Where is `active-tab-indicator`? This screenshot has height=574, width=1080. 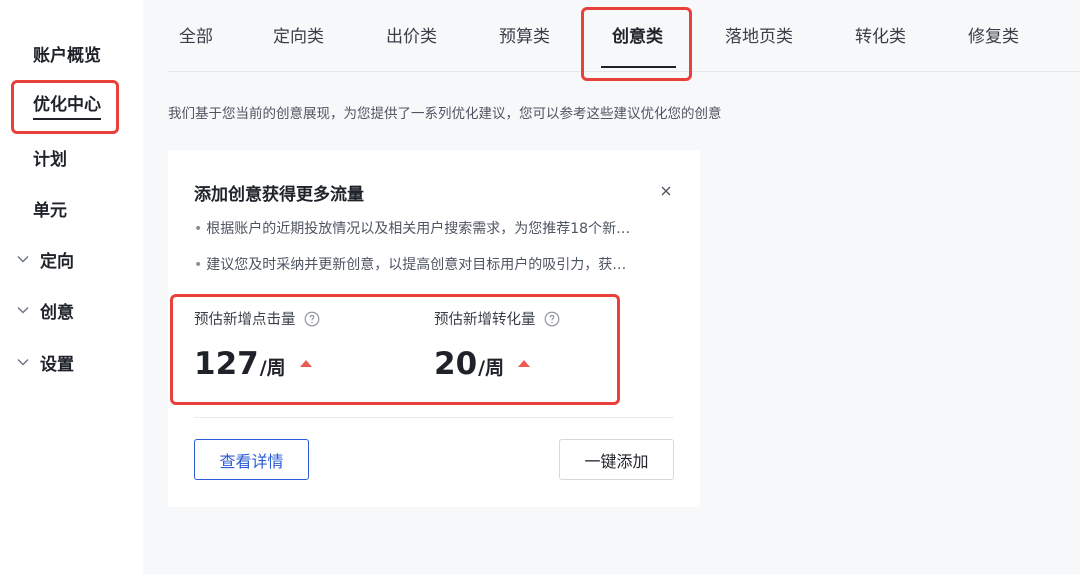
active-tab-indicator is located at coordinates (638, 67).